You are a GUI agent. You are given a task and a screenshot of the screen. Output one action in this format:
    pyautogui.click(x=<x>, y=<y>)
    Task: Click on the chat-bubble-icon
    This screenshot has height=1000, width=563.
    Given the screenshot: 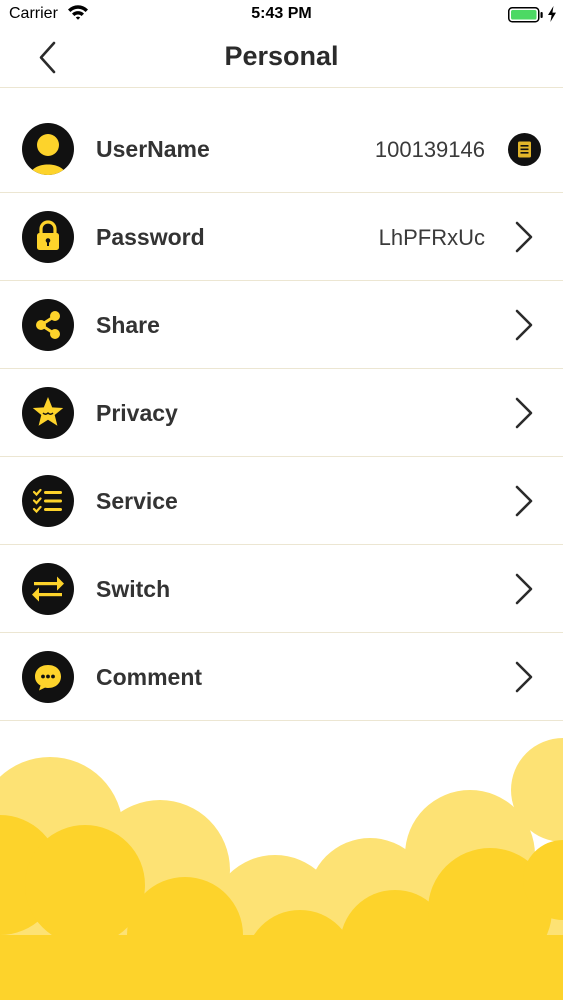 What is the action you would take?
    pyautogui.click(x=48, y=677)
    